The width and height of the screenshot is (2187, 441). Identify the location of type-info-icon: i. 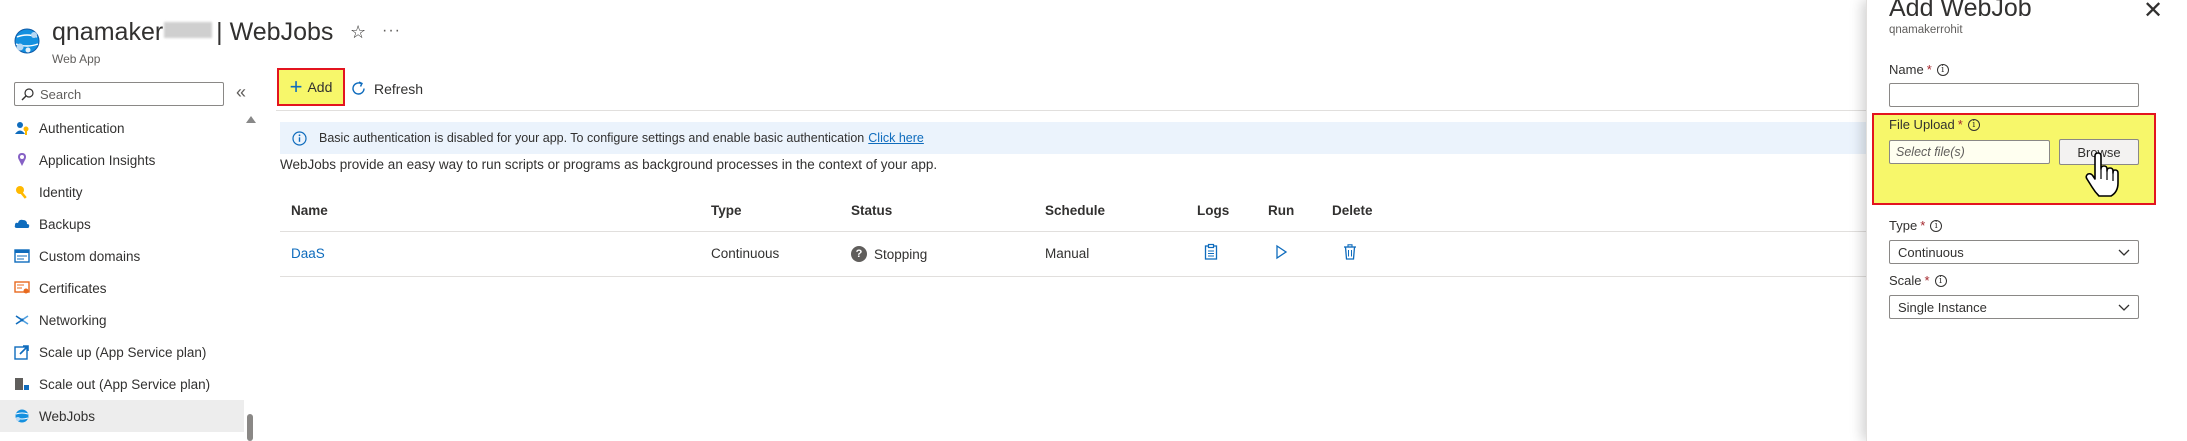
(1936, 225).